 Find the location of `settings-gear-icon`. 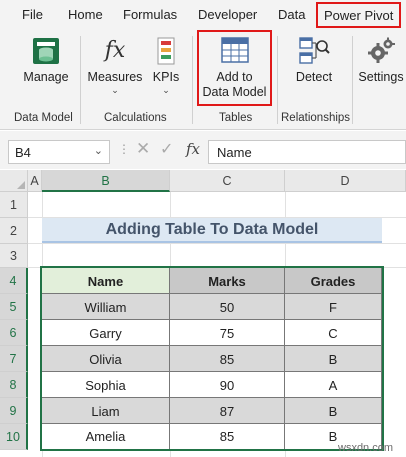

settings-gear-icon is located at coordinates (381, 50).